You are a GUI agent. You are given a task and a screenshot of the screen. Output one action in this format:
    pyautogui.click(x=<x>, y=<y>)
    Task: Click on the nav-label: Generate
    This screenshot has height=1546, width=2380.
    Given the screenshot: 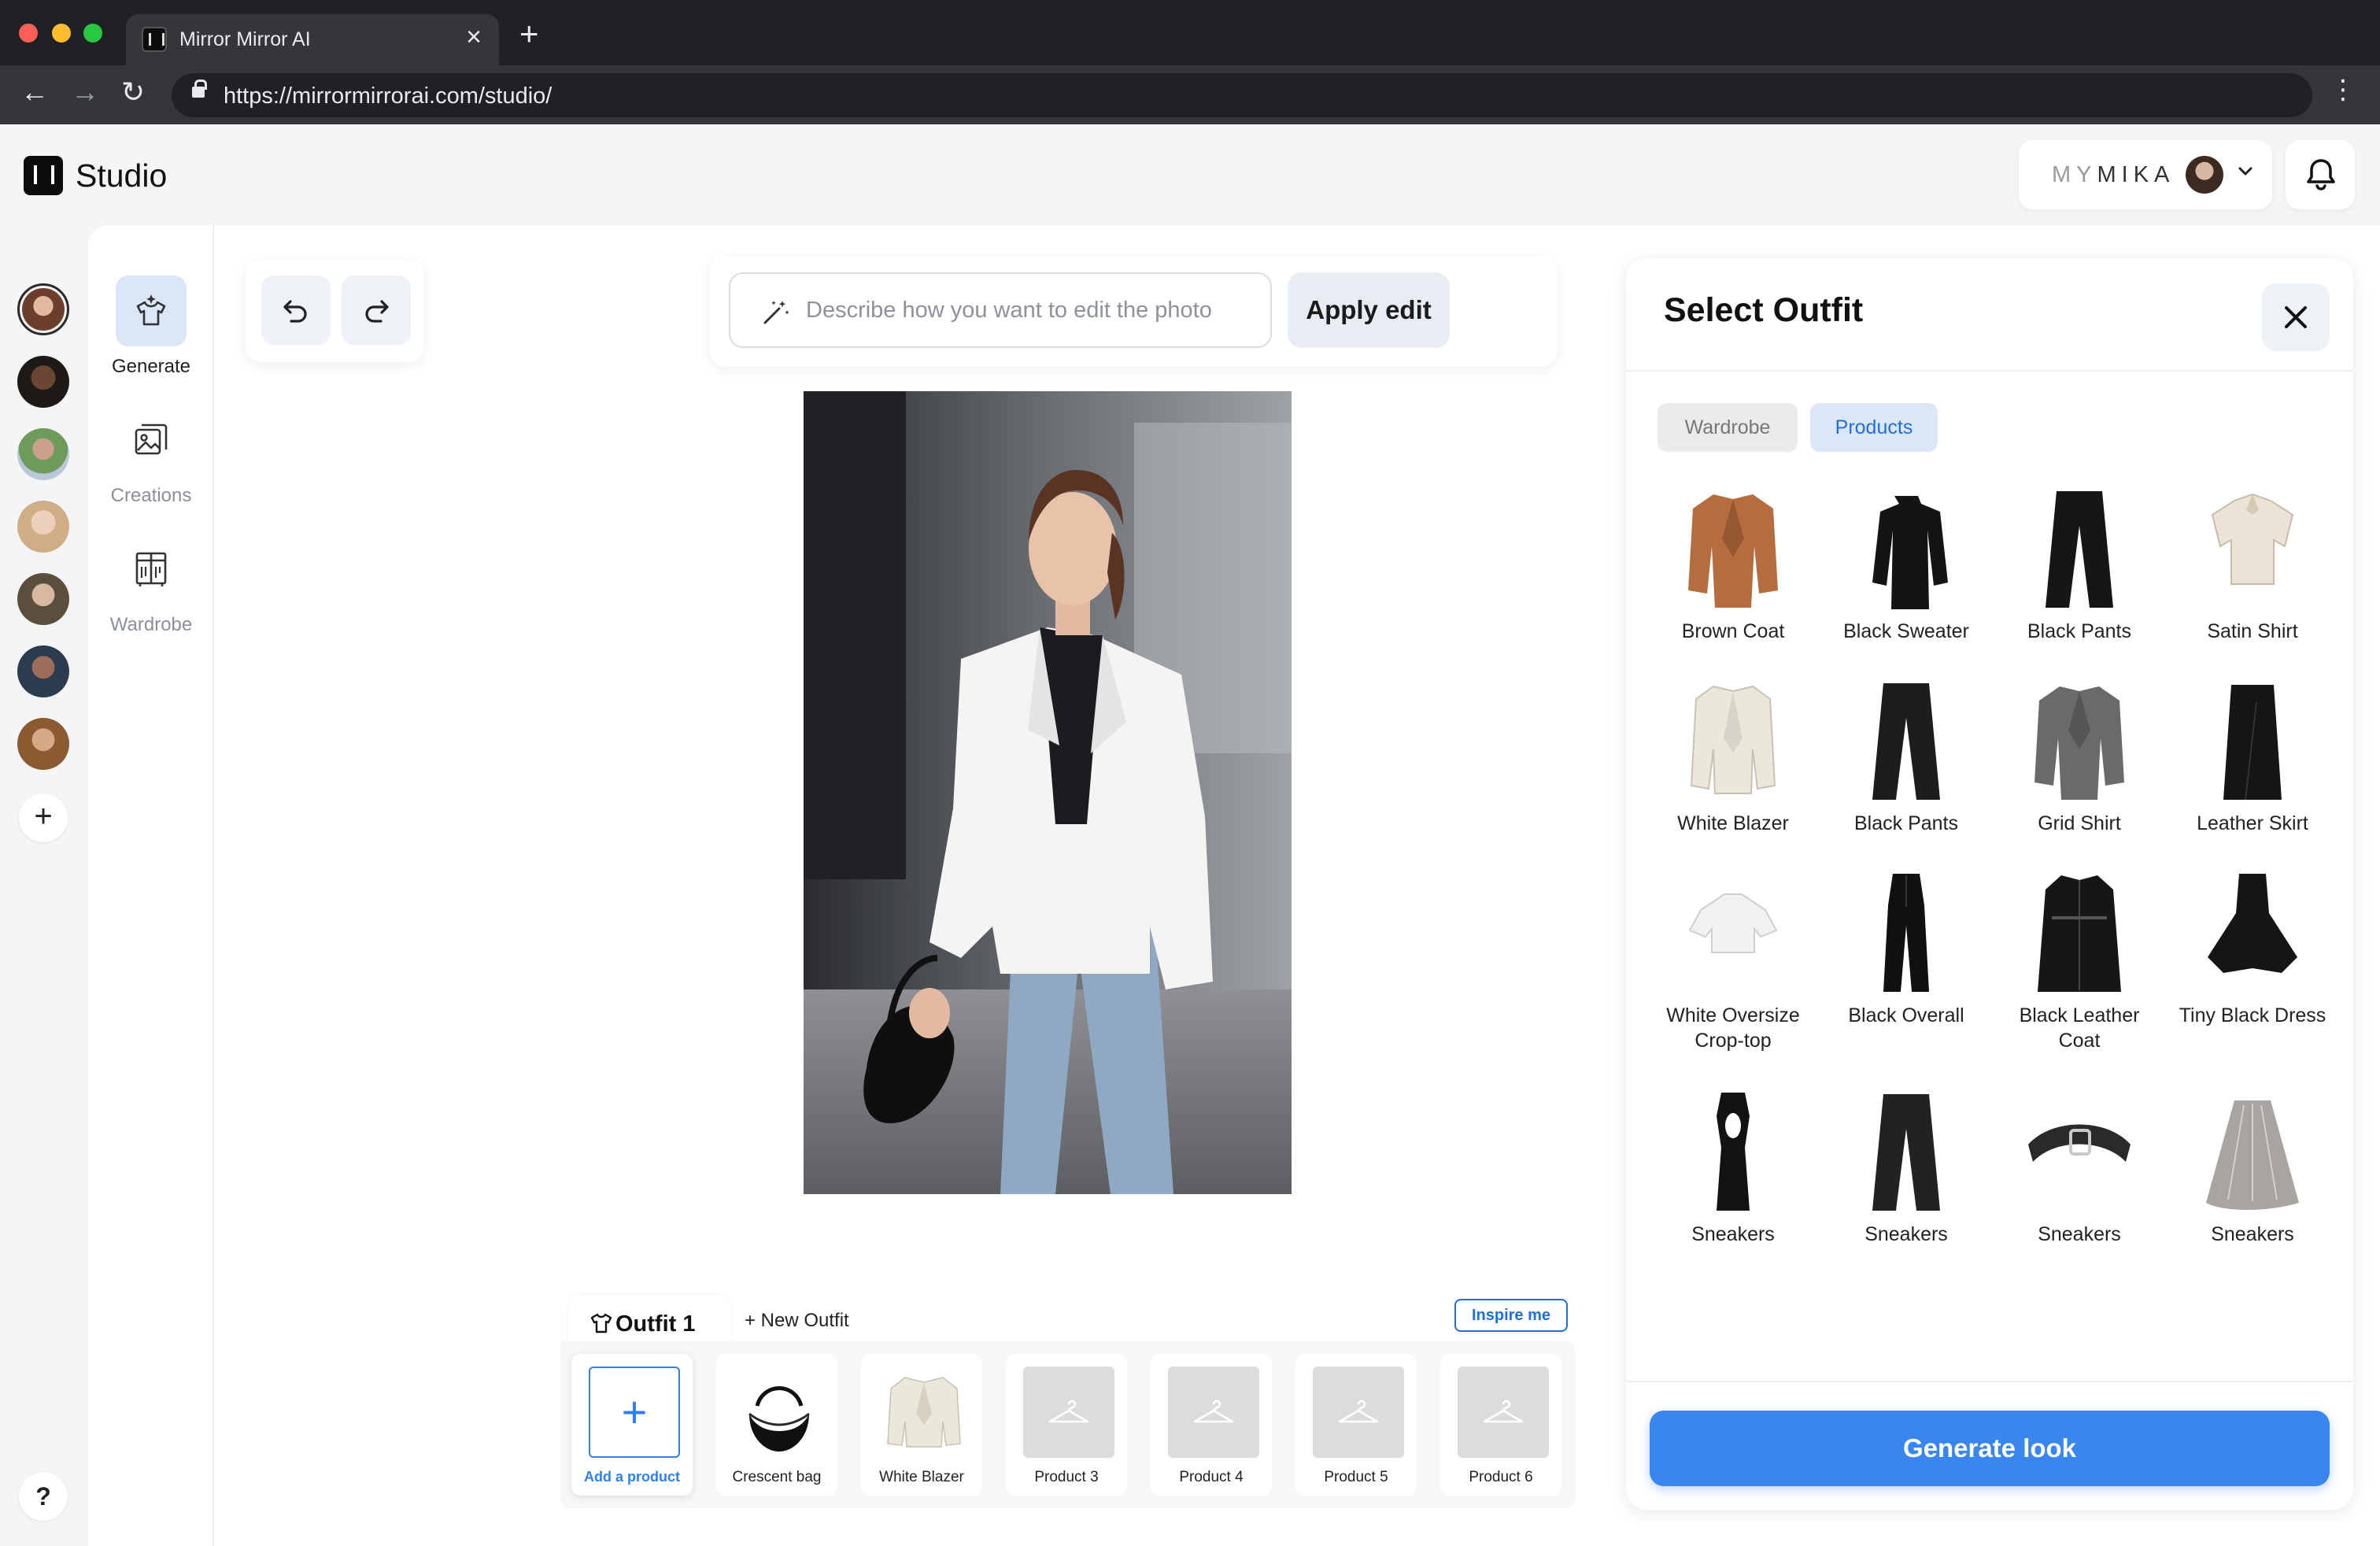 What is the action you would take?
    pyautogui.click(x=151, y=367)
    